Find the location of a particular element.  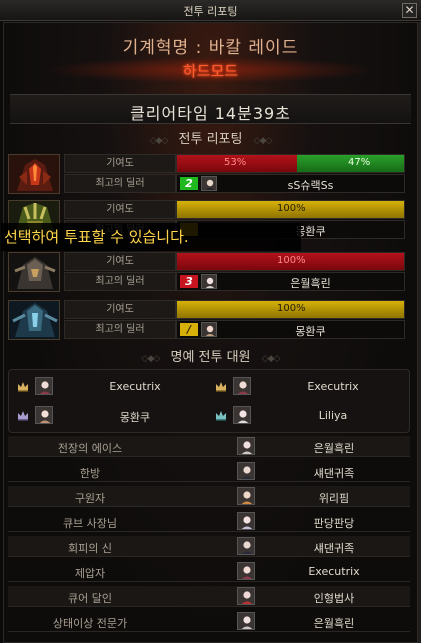

clear-time-band: 클리어타임 14분39초 is located at coordinates (210, 109).